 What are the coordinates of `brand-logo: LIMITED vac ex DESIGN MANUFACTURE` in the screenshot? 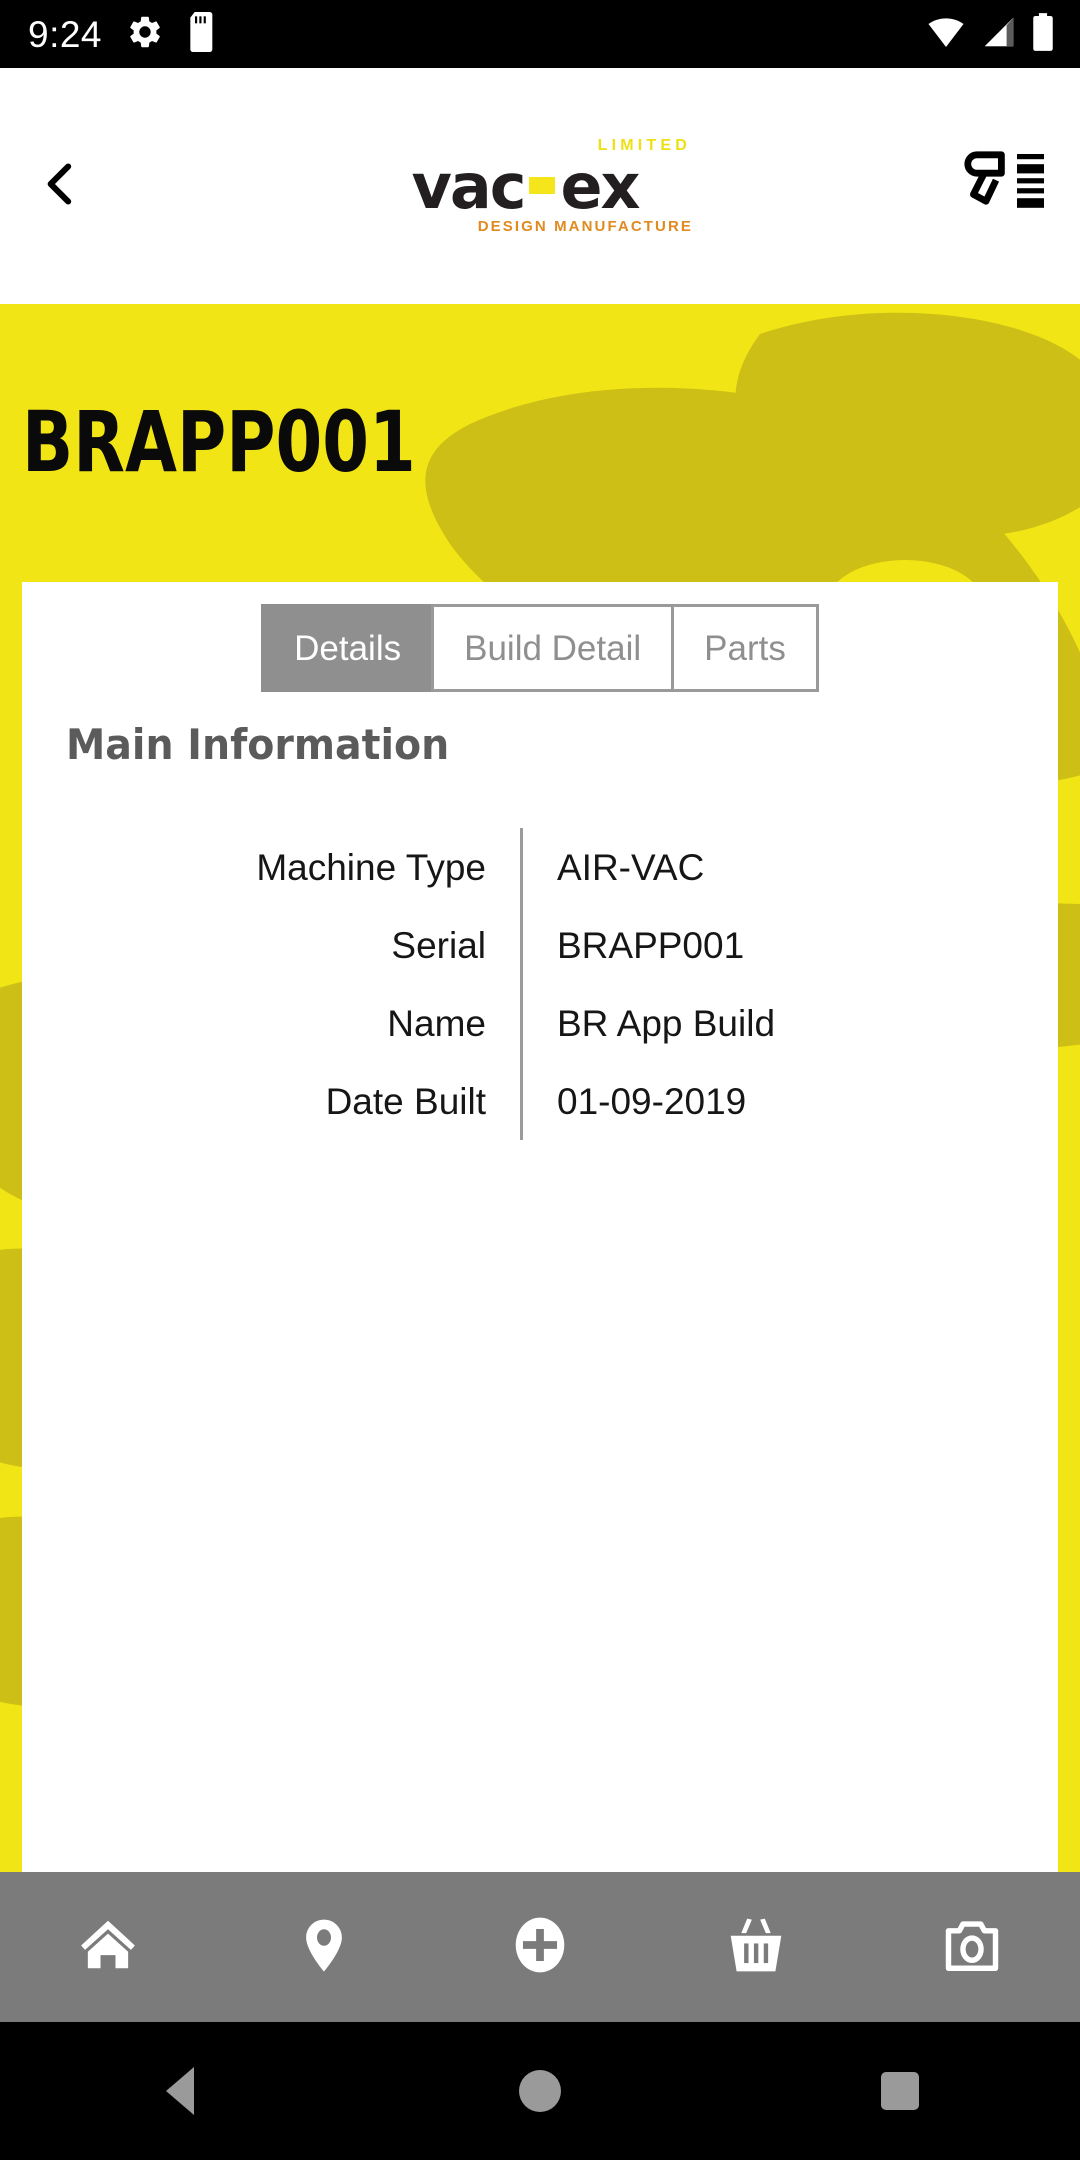 It's located at (525, 186).